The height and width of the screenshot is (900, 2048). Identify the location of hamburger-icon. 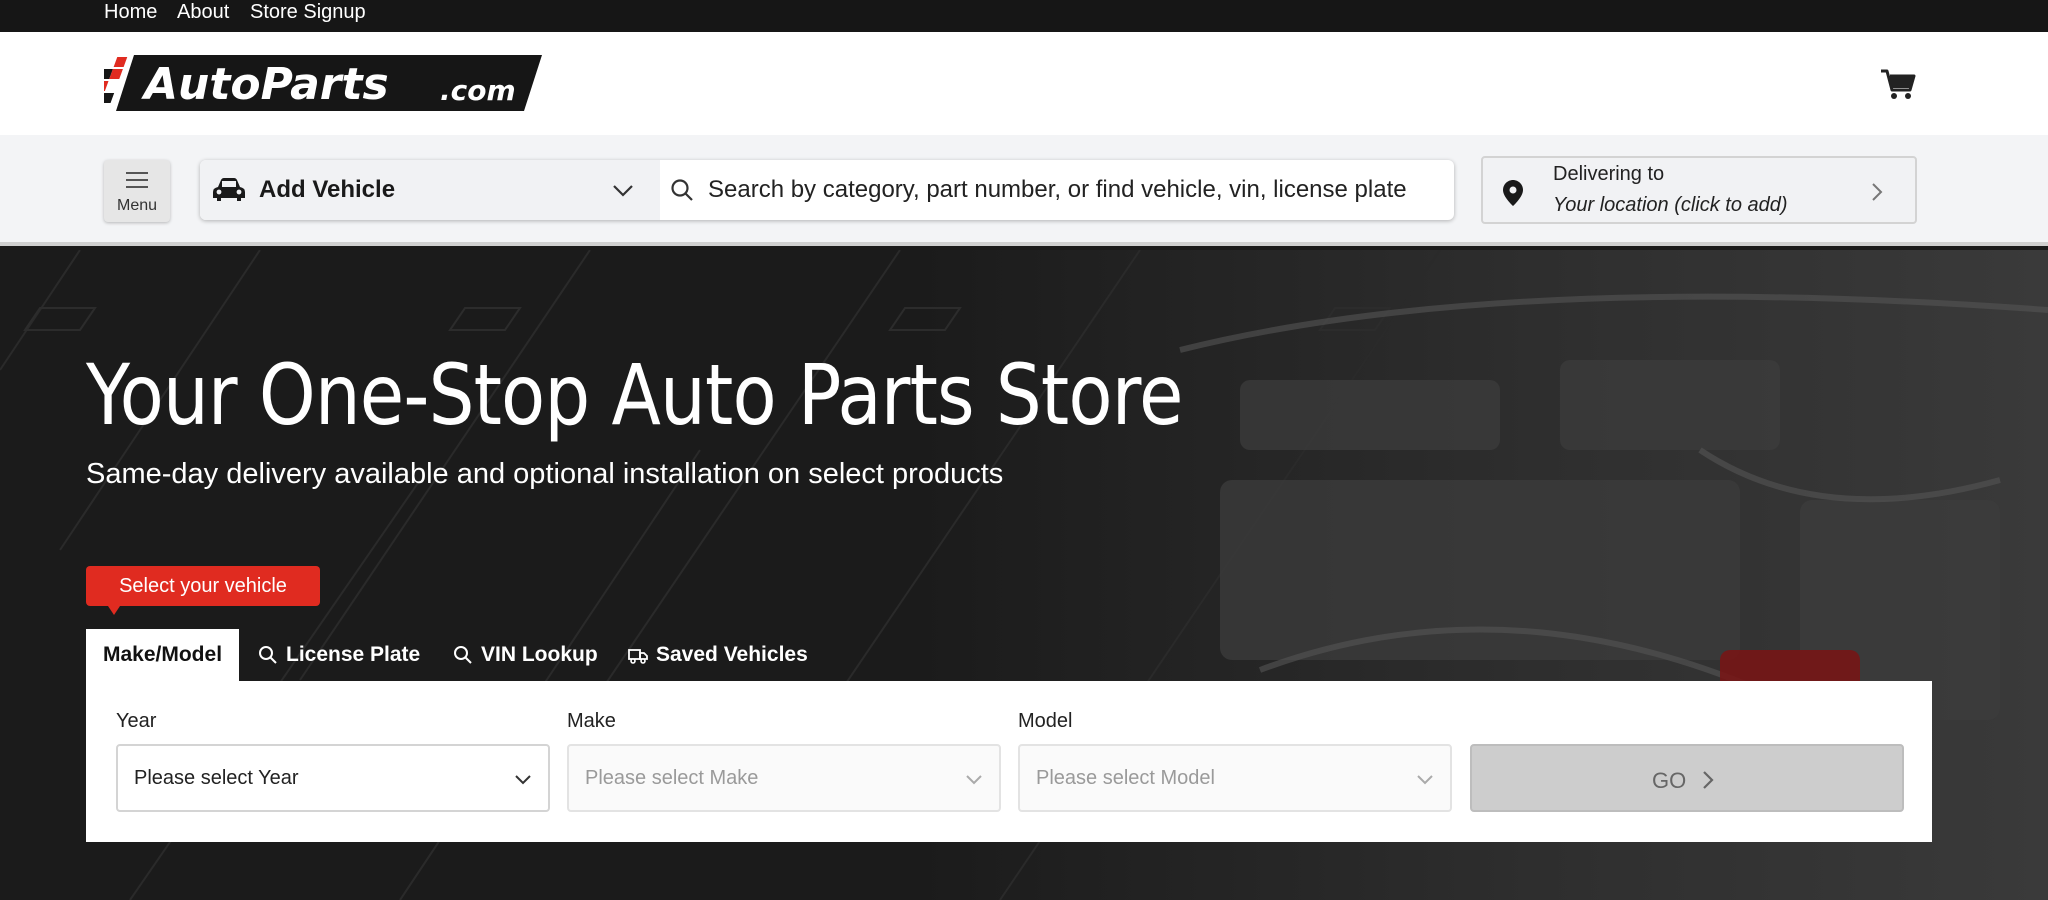
(137, 180).